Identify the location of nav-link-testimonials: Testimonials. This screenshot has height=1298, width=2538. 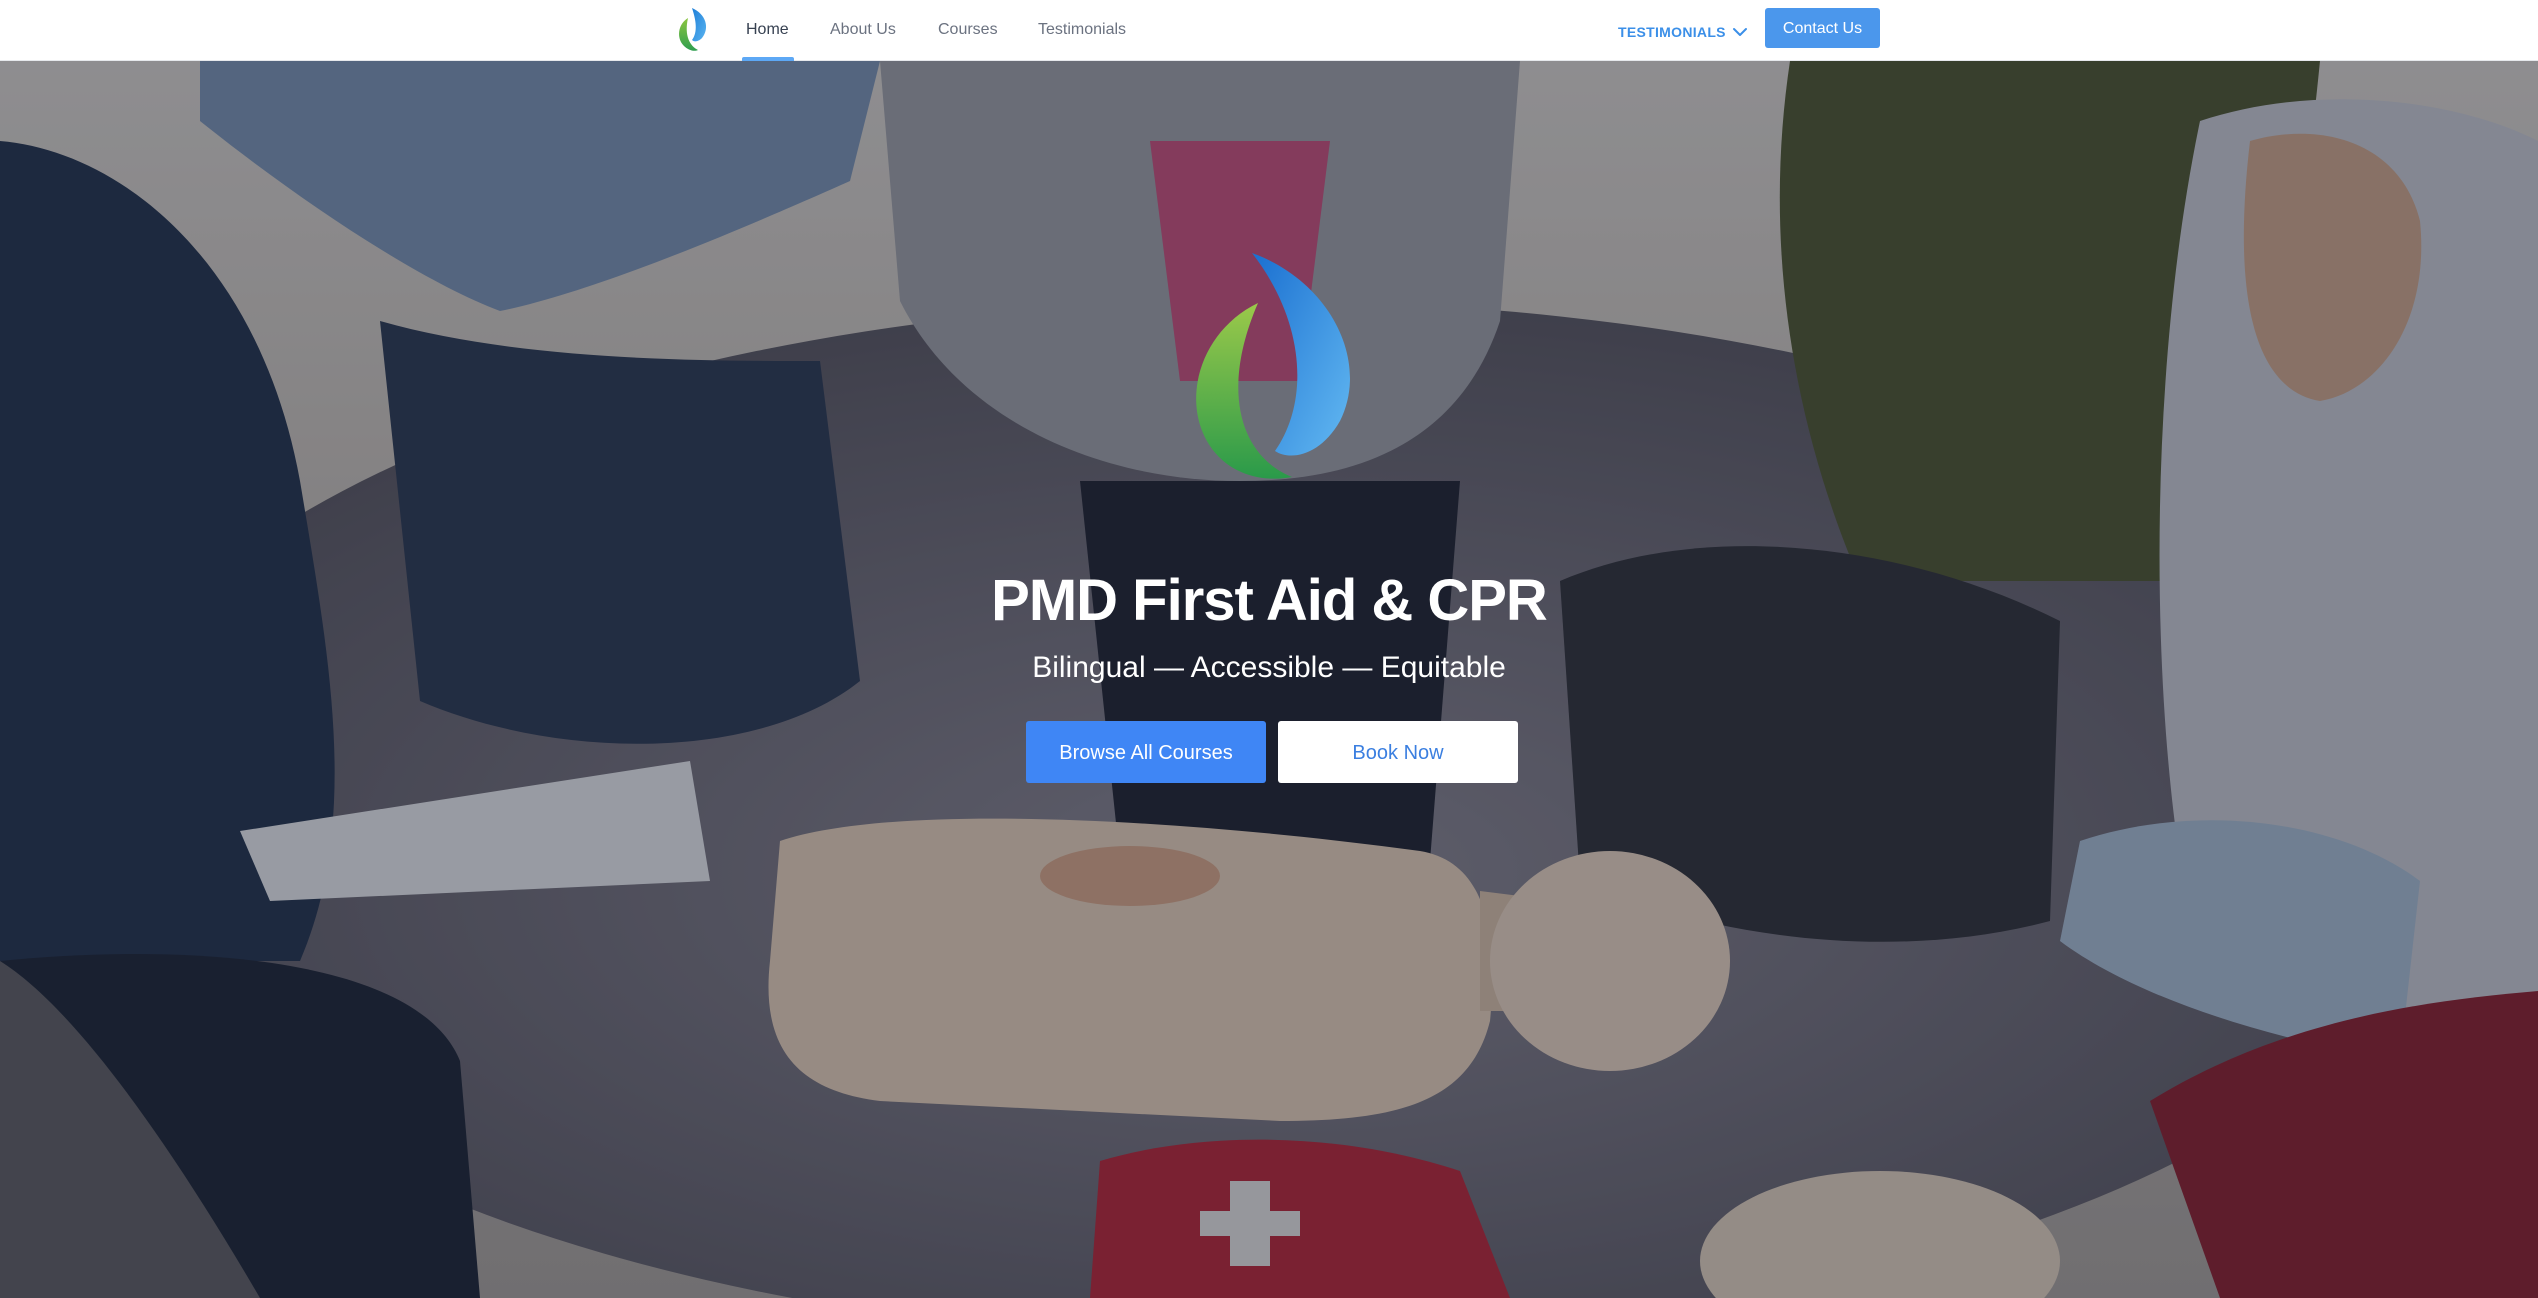
(1082, 30).